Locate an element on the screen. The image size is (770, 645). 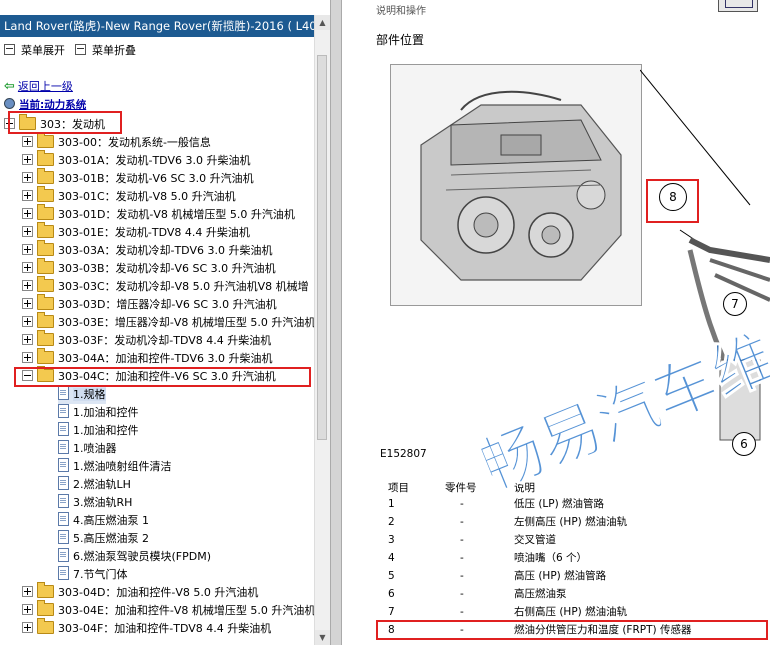
tree-leaf: 1.喷油器 is located at coordinates (87, 449).